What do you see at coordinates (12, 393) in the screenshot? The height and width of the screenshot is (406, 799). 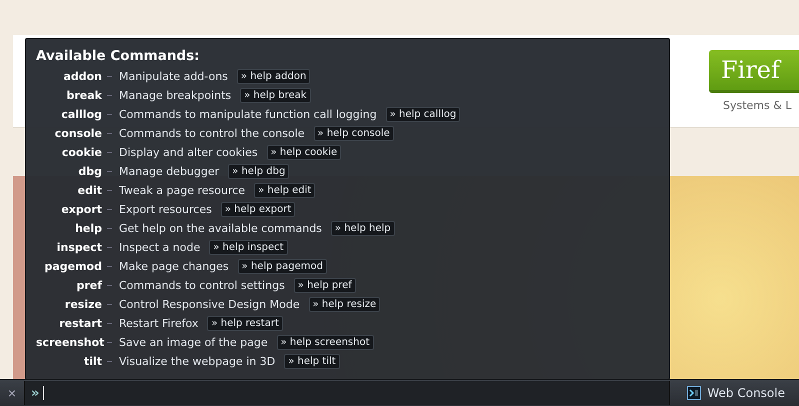 I see `close-button: ×` at bounding box center [12, 393].